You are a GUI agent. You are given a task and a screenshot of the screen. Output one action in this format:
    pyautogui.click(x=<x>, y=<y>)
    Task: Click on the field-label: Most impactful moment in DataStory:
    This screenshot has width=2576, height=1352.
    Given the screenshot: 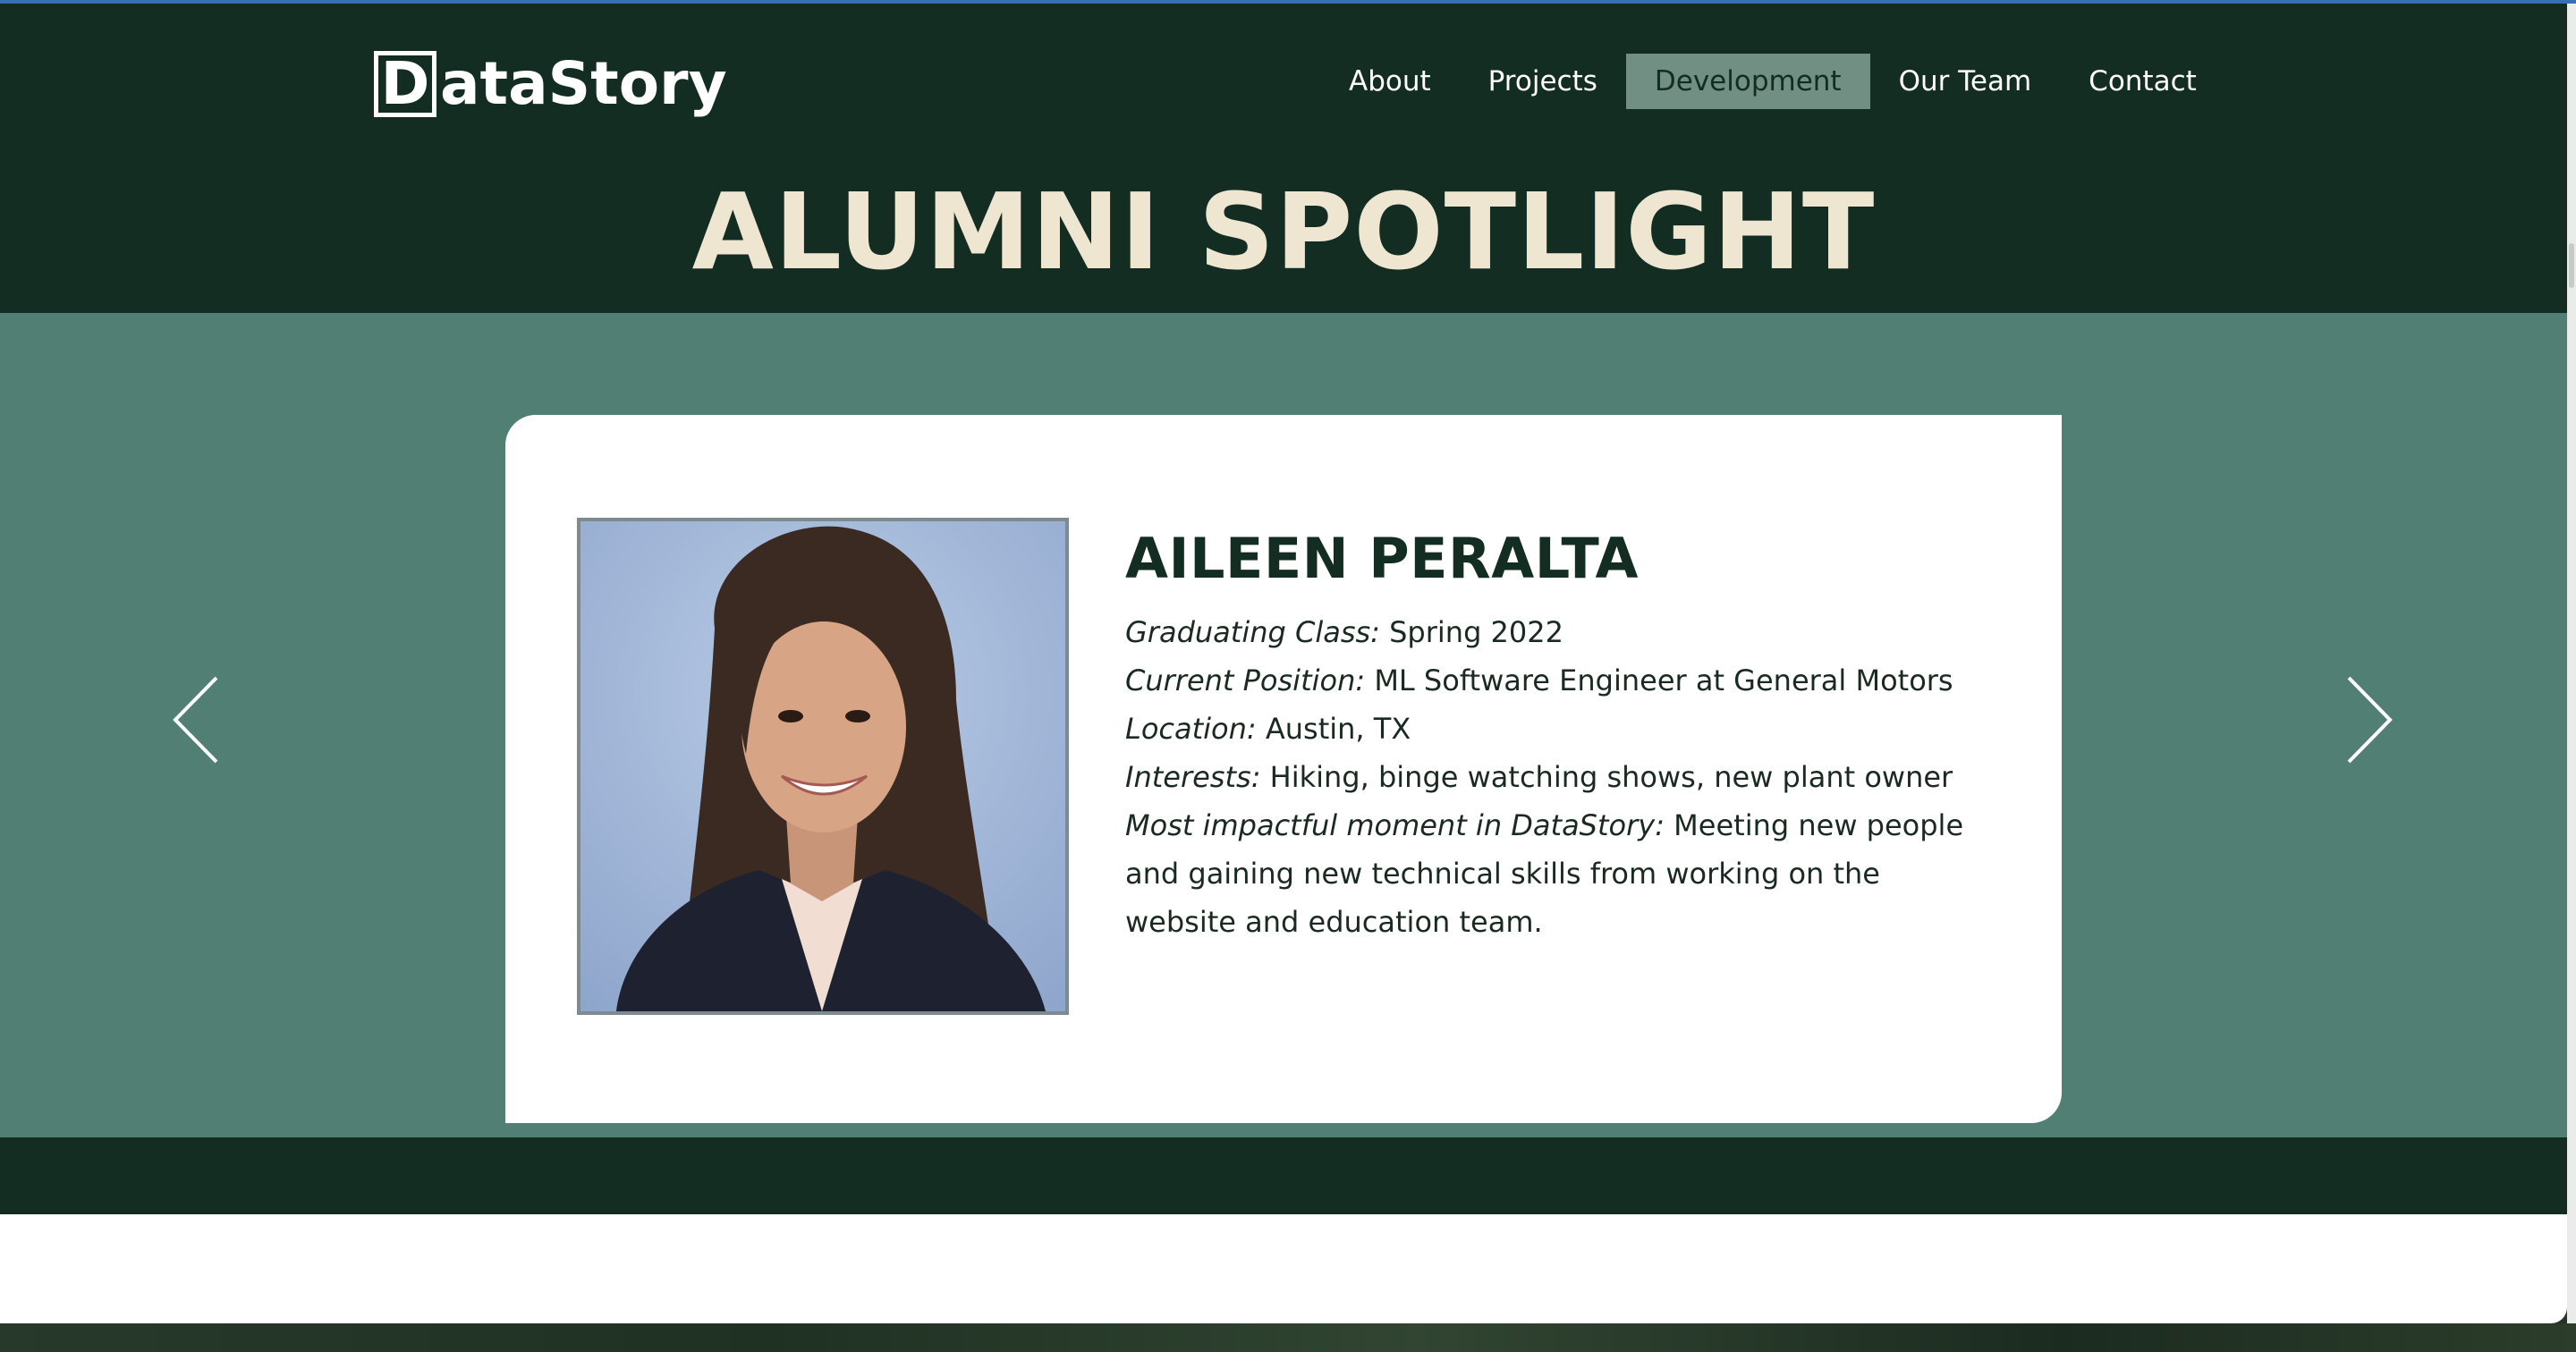 What is the action you would take?
    pyautogui.click(x=1395, y=825)
    